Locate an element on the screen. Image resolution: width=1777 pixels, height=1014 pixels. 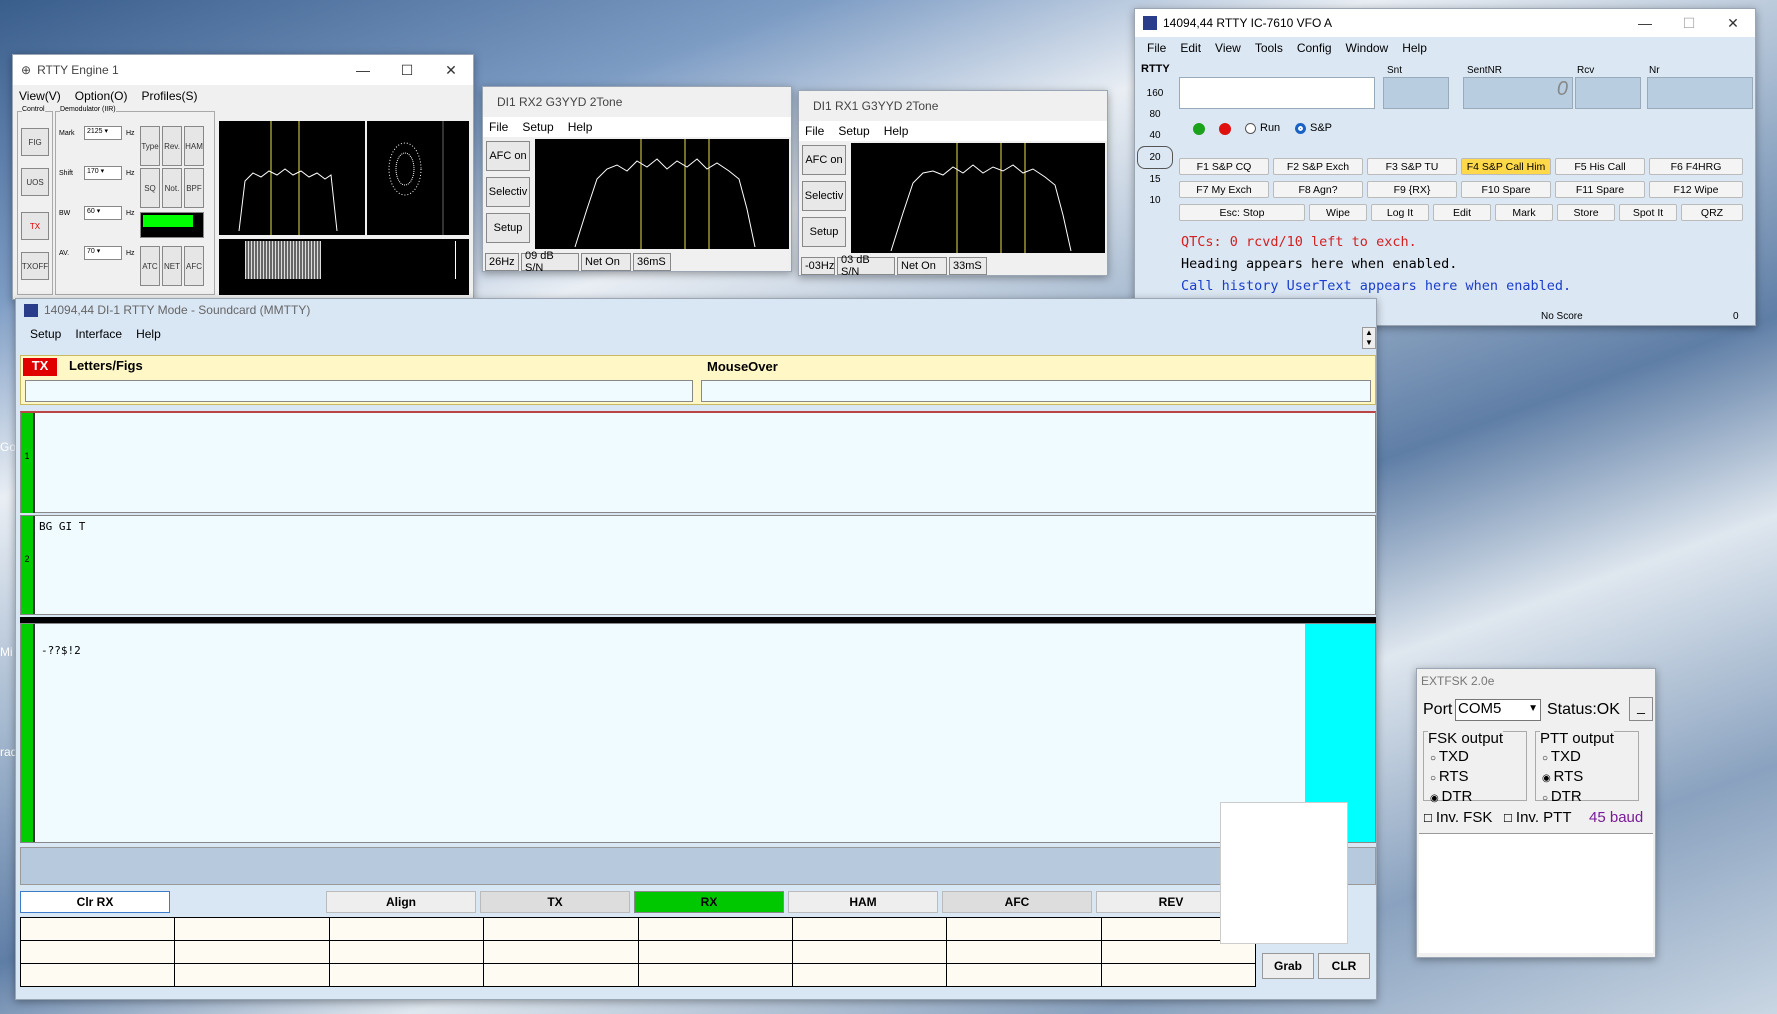
net-button: NET is located at coordinates (172, 266).